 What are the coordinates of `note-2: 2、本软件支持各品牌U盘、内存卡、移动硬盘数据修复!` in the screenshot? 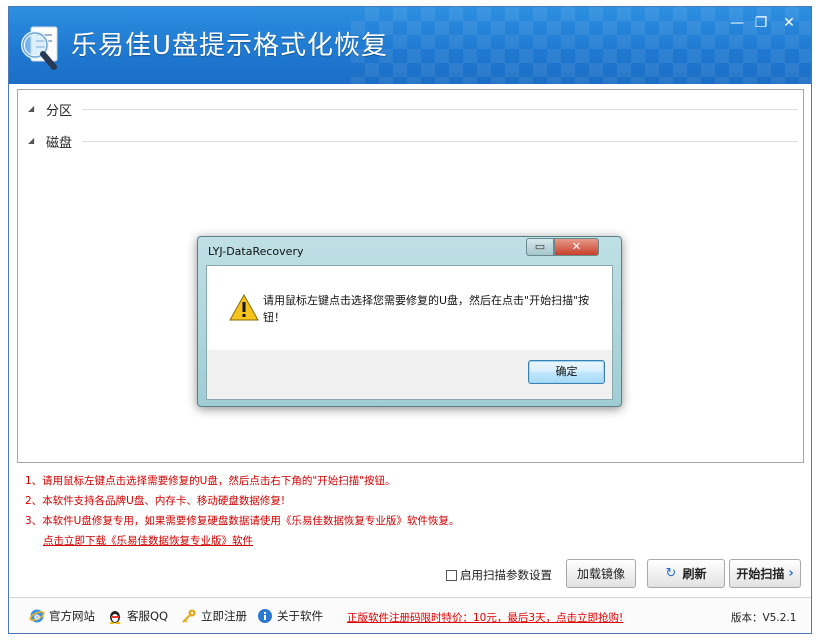 It's located at (155, 501).